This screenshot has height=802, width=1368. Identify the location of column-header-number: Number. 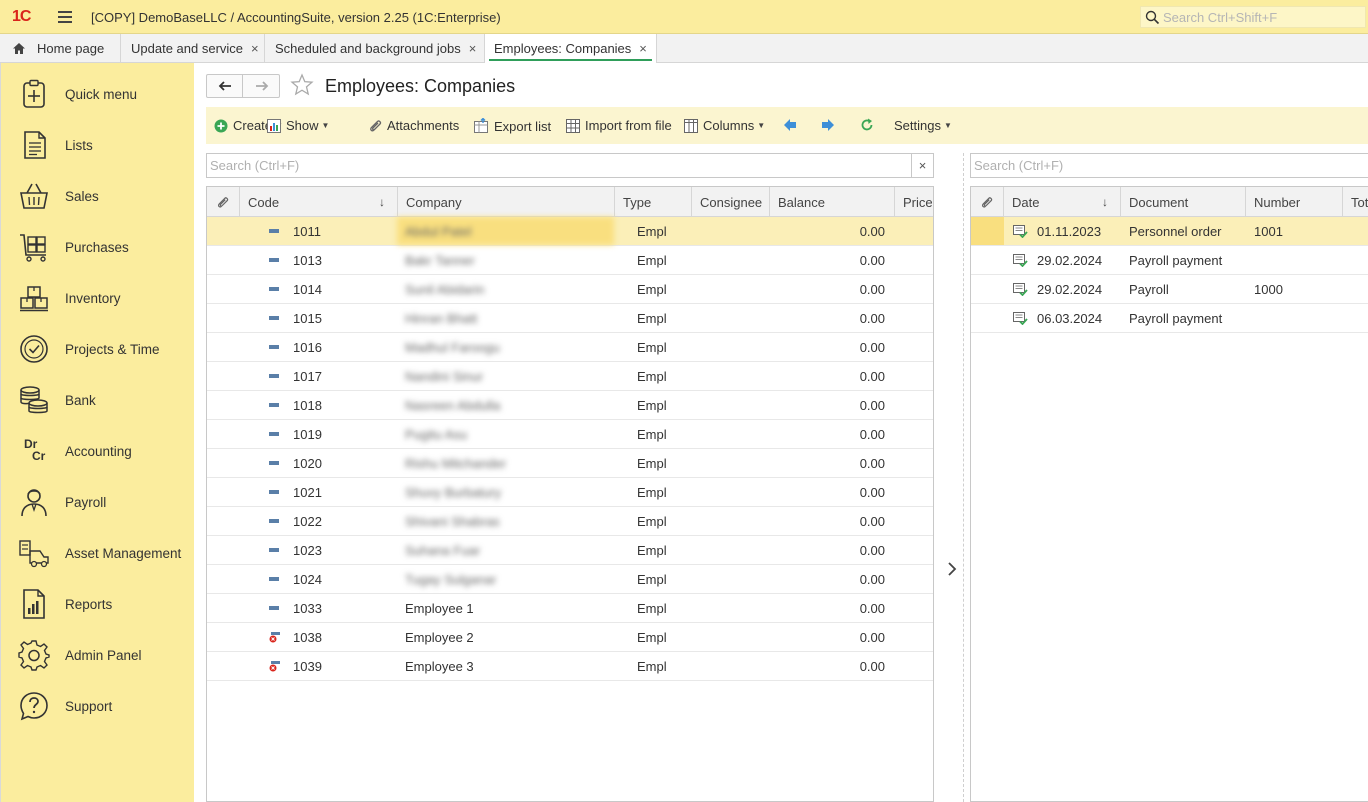
(1294, 202).